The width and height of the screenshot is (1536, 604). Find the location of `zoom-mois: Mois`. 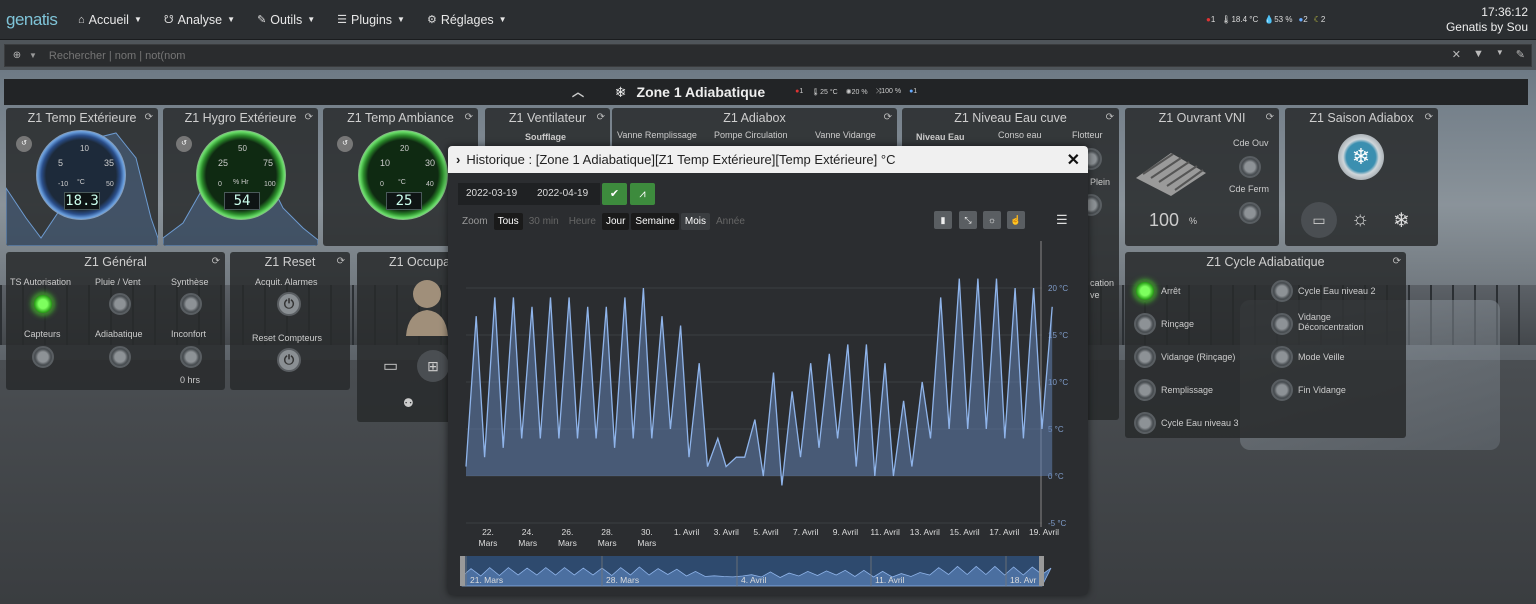

zoom-mois: Mois is located at coordinates (695, 221).